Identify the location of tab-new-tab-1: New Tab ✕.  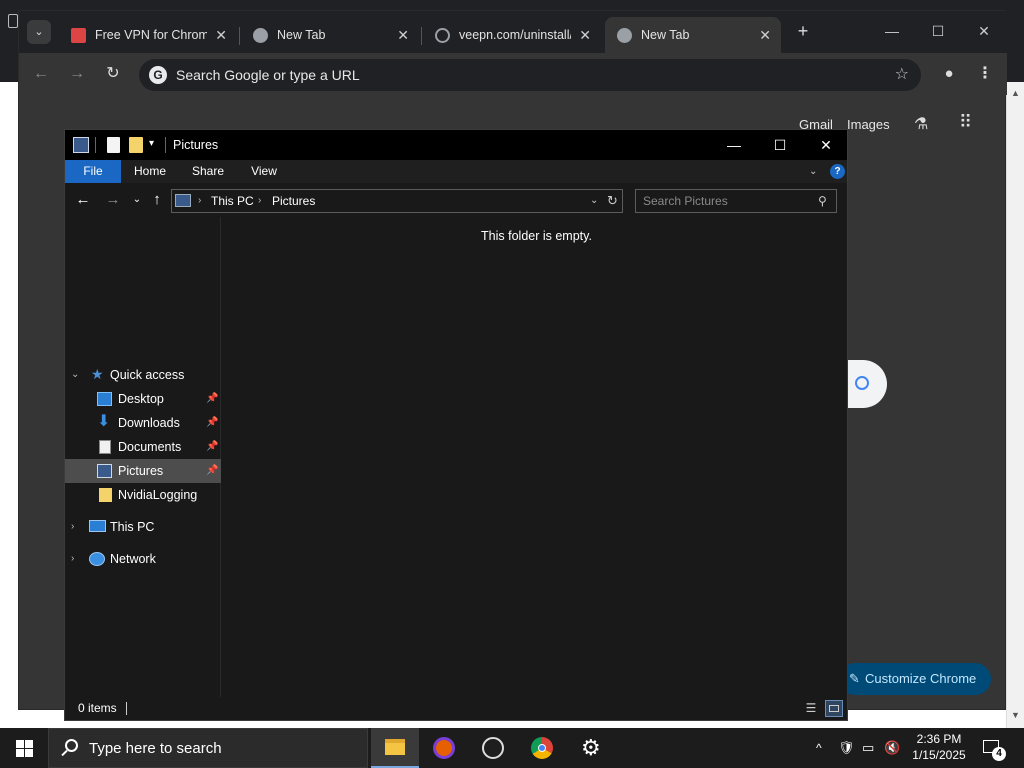
(330, 35).